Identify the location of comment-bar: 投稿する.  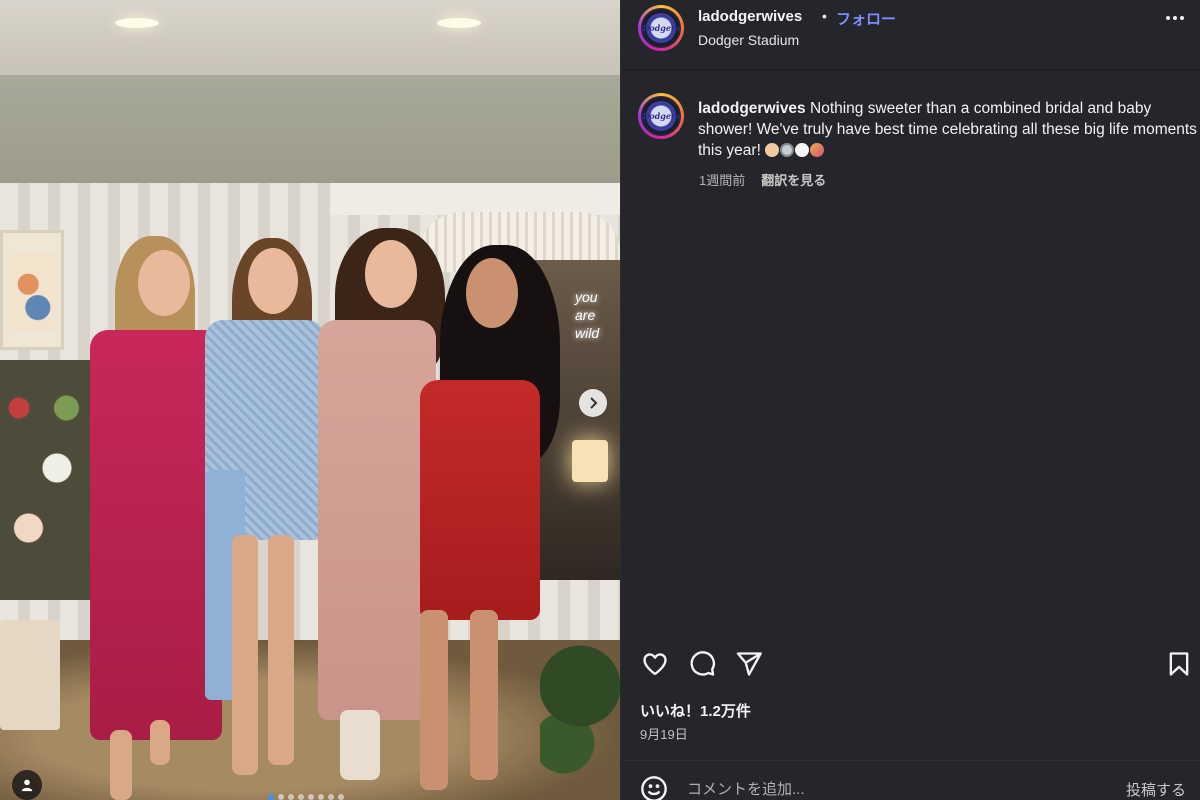
(910, 780).